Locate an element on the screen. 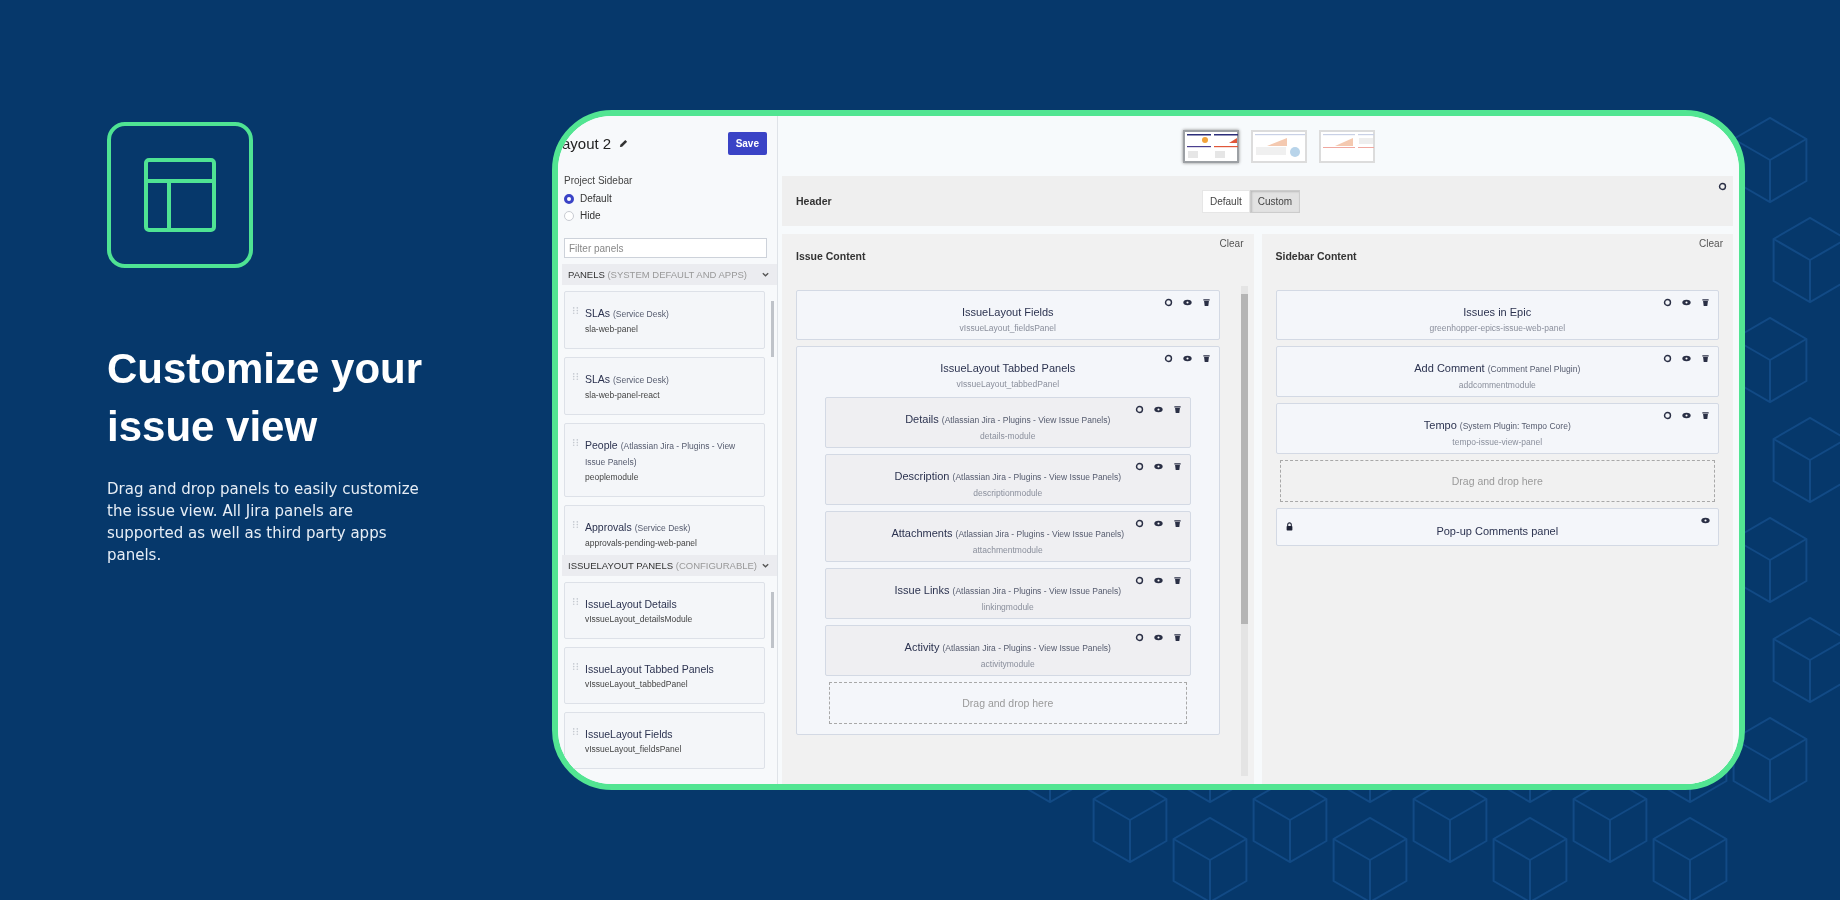 Image resolution: width=1840 pixels, height=900 pixels. panel-card: Approvals (Service Desk) approvals-pending-web-panel is located at coordinates (664, 530).